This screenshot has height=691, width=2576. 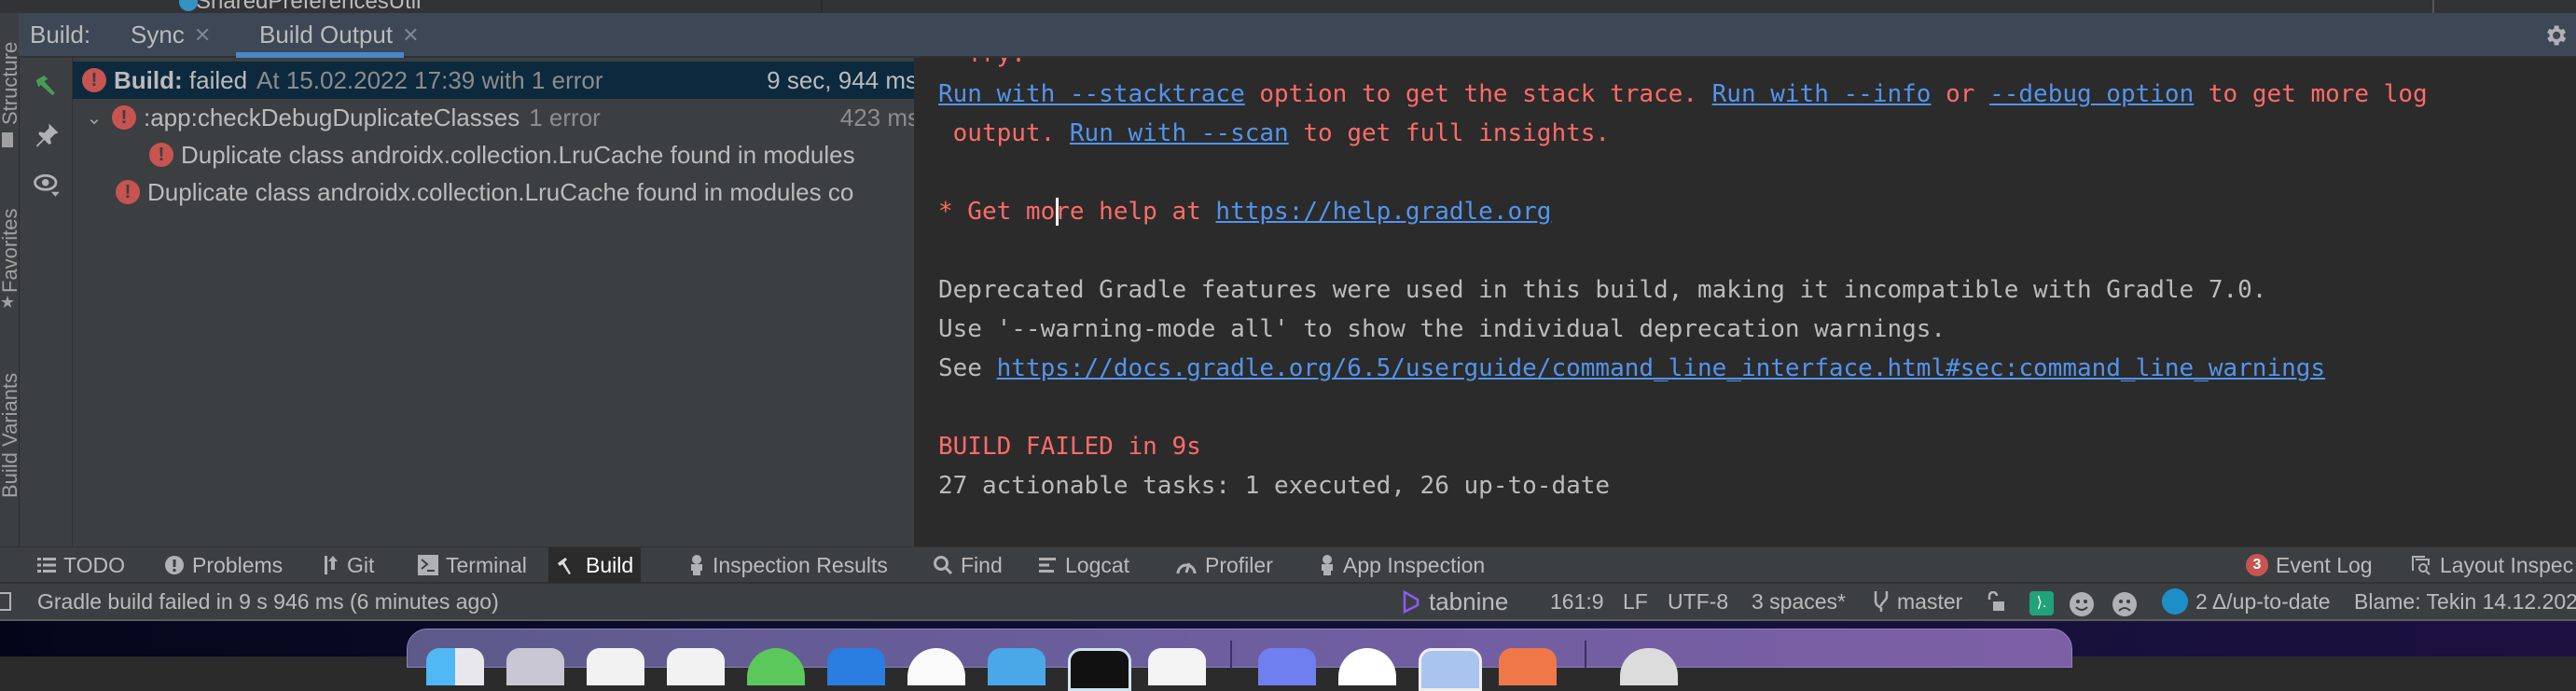 I want to click on dock-app-safari, so click(x=696, y=666).